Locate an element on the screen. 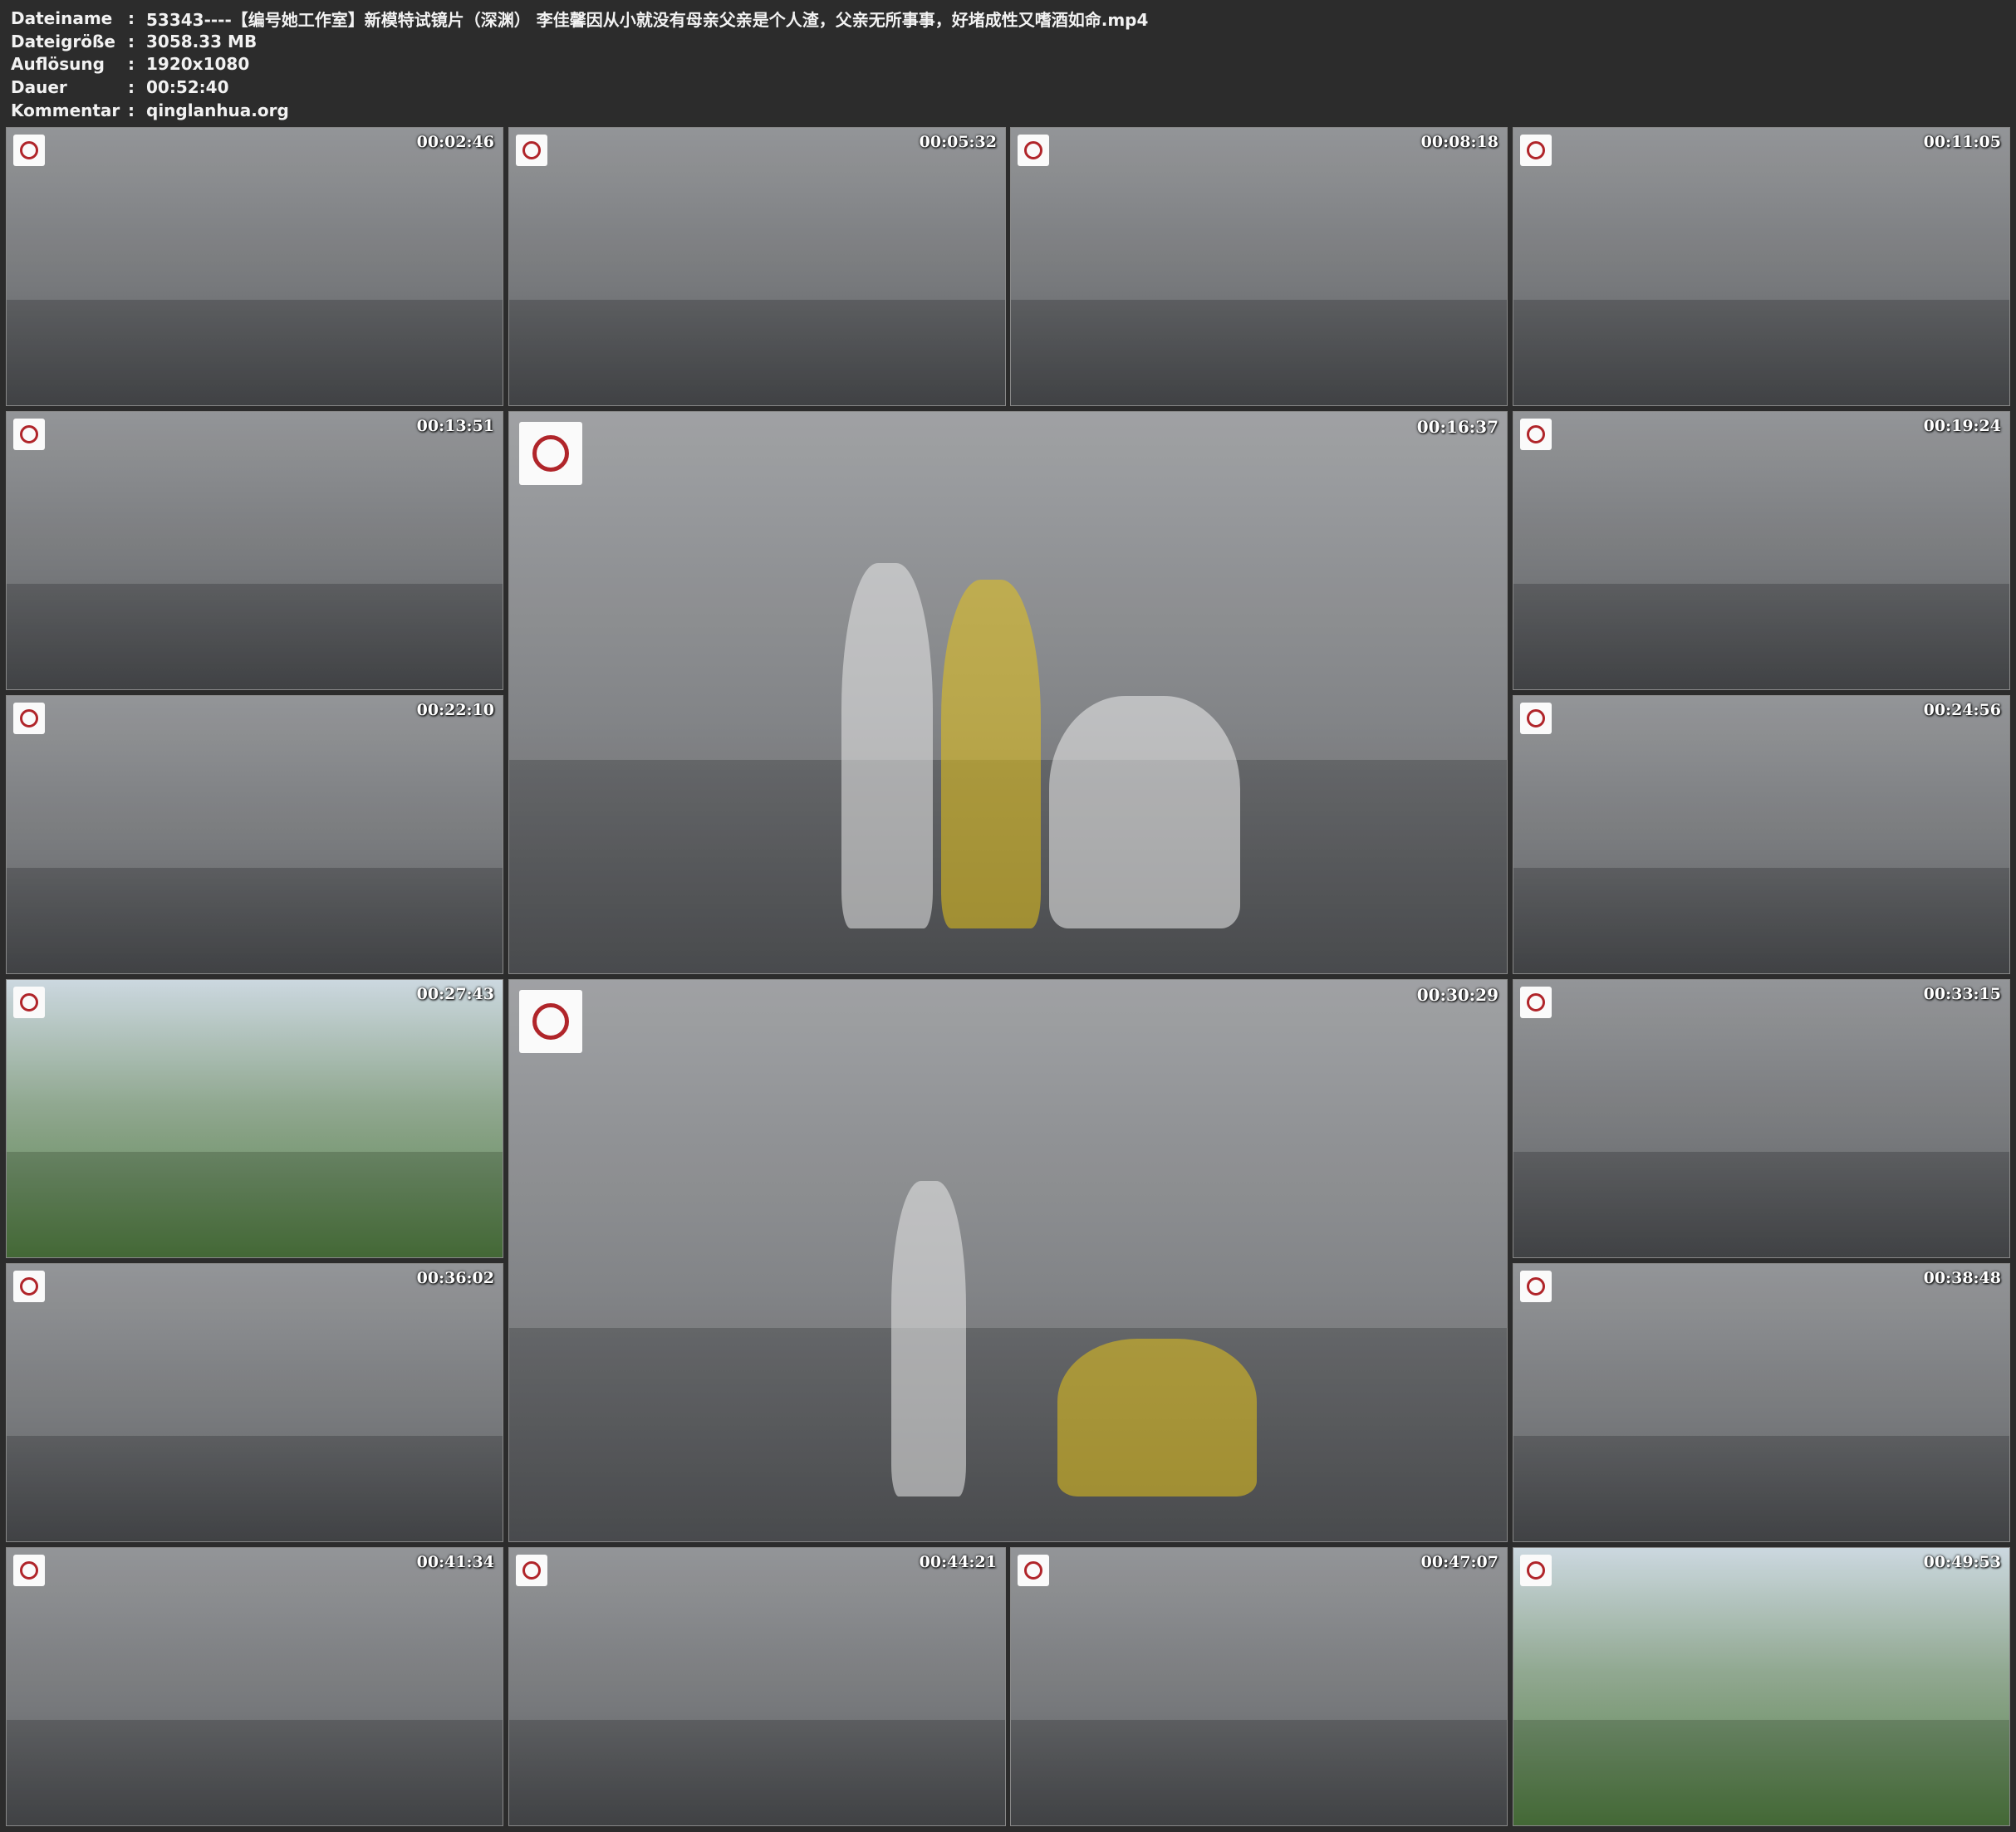  thumbnail-frame: 00:08:18 is located at coordinates (1259, 266).